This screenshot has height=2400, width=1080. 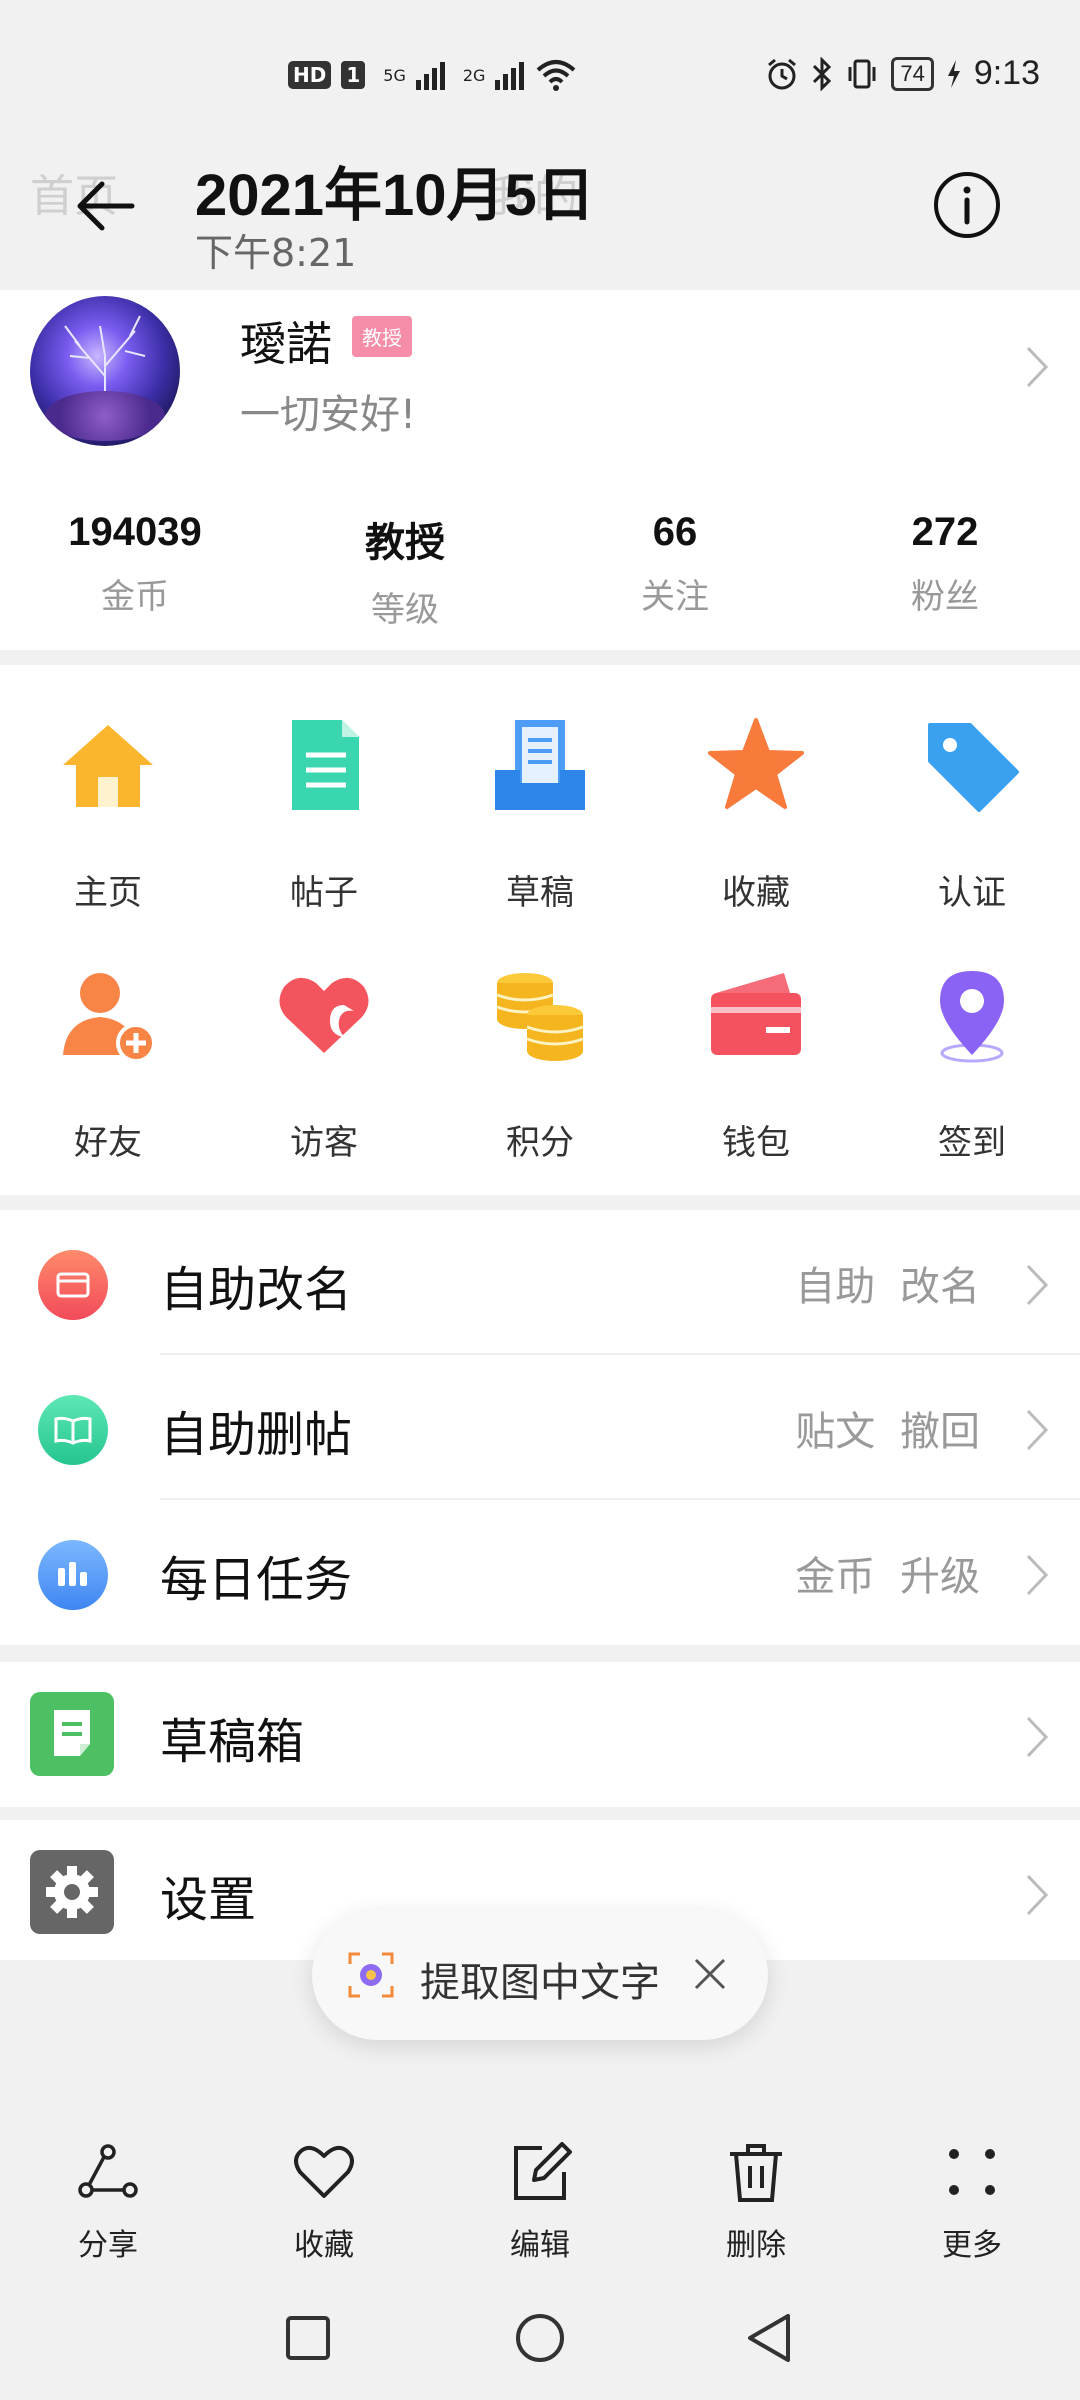 What do you see at coordinates (108, 766) in the screenshot?
I see `home-icon` at bounding box center [108, 766].